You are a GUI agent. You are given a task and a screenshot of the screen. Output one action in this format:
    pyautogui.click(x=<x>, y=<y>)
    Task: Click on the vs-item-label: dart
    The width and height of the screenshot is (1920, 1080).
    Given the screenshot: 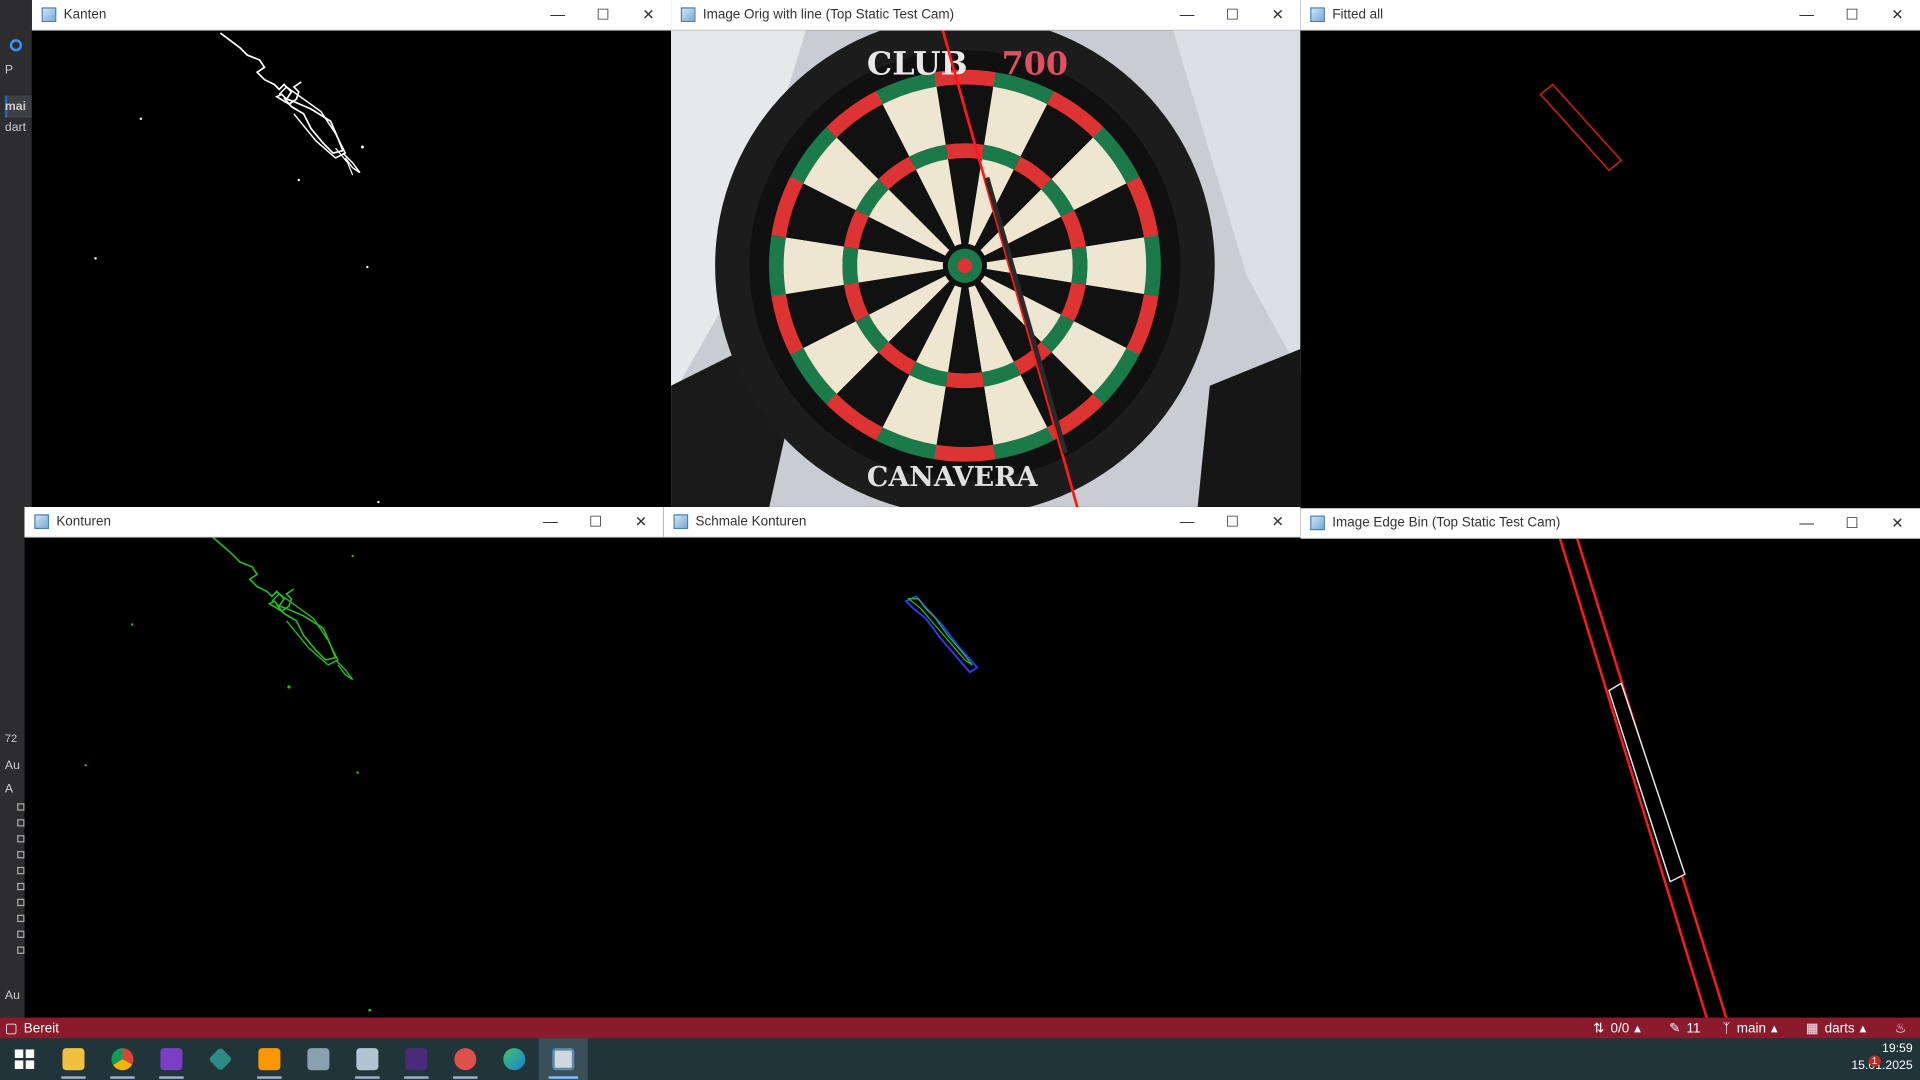 What is the action you would take?
    pyautogui.click(x=18, y=127)
    